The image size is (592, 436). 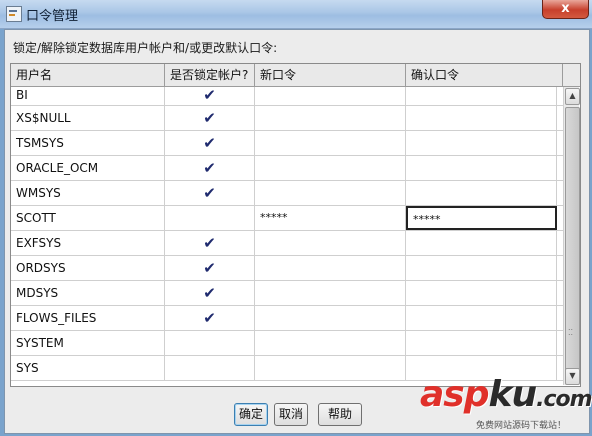 I want to click on watermark-logo: aspku.com 免费网站源码下载站！, so click(x=506, y=402).